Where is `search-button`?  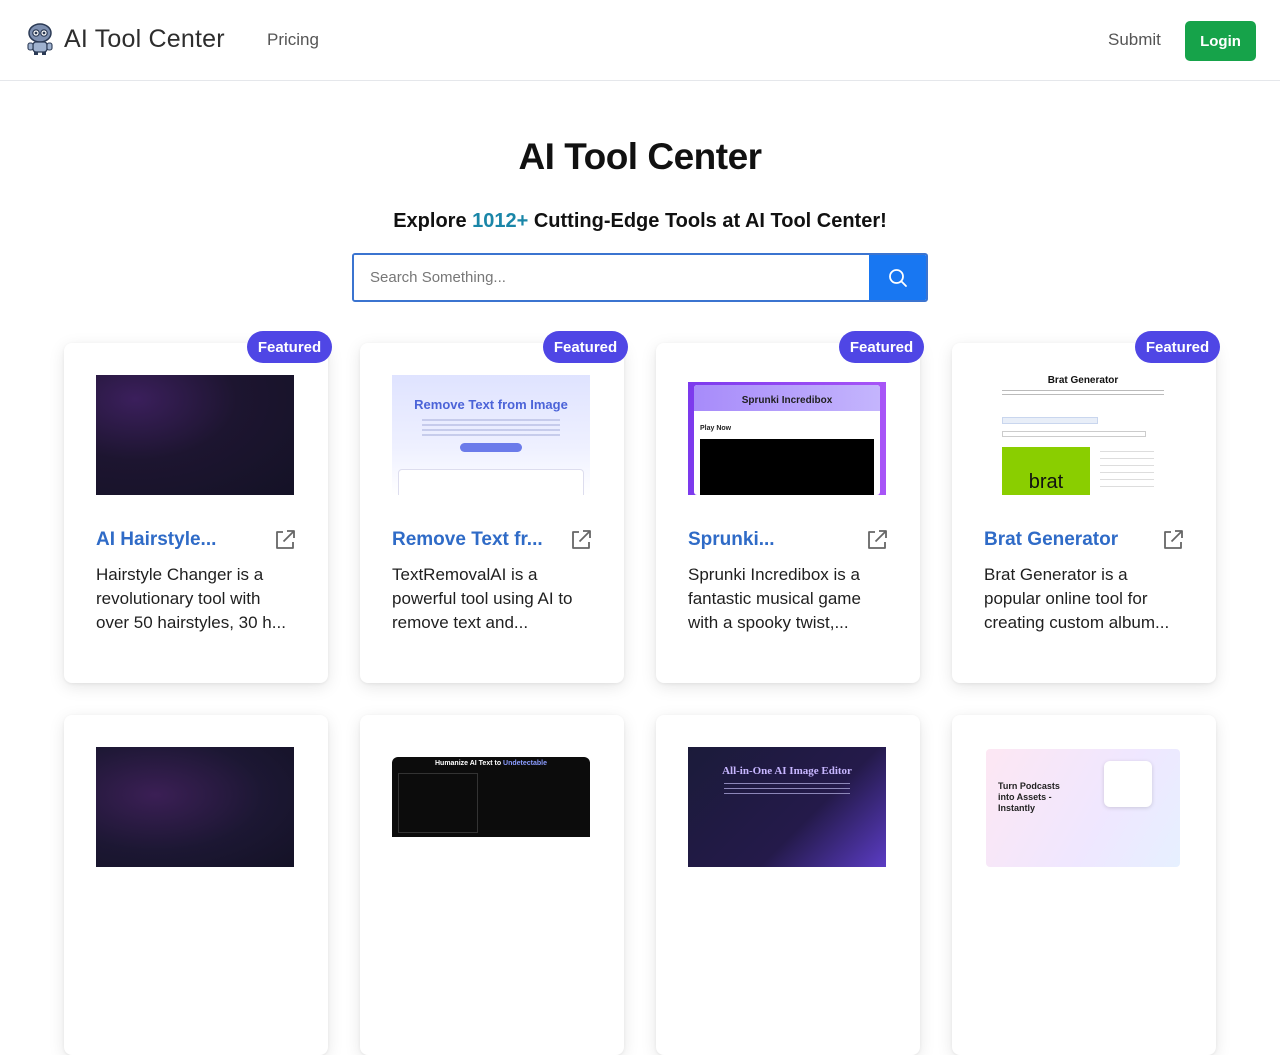
search-button is located at coordinates (897, 277).